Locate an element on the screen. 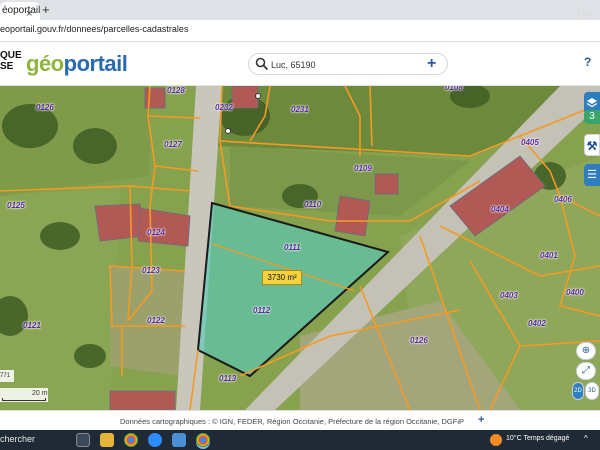  parcel-label: 0404 is located at coordinates (500, 209).